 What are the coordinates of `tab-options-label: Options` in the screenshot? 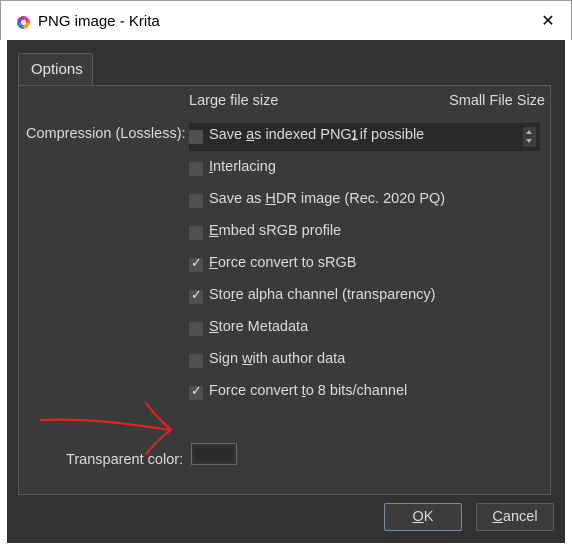 It's located at (57, 69).